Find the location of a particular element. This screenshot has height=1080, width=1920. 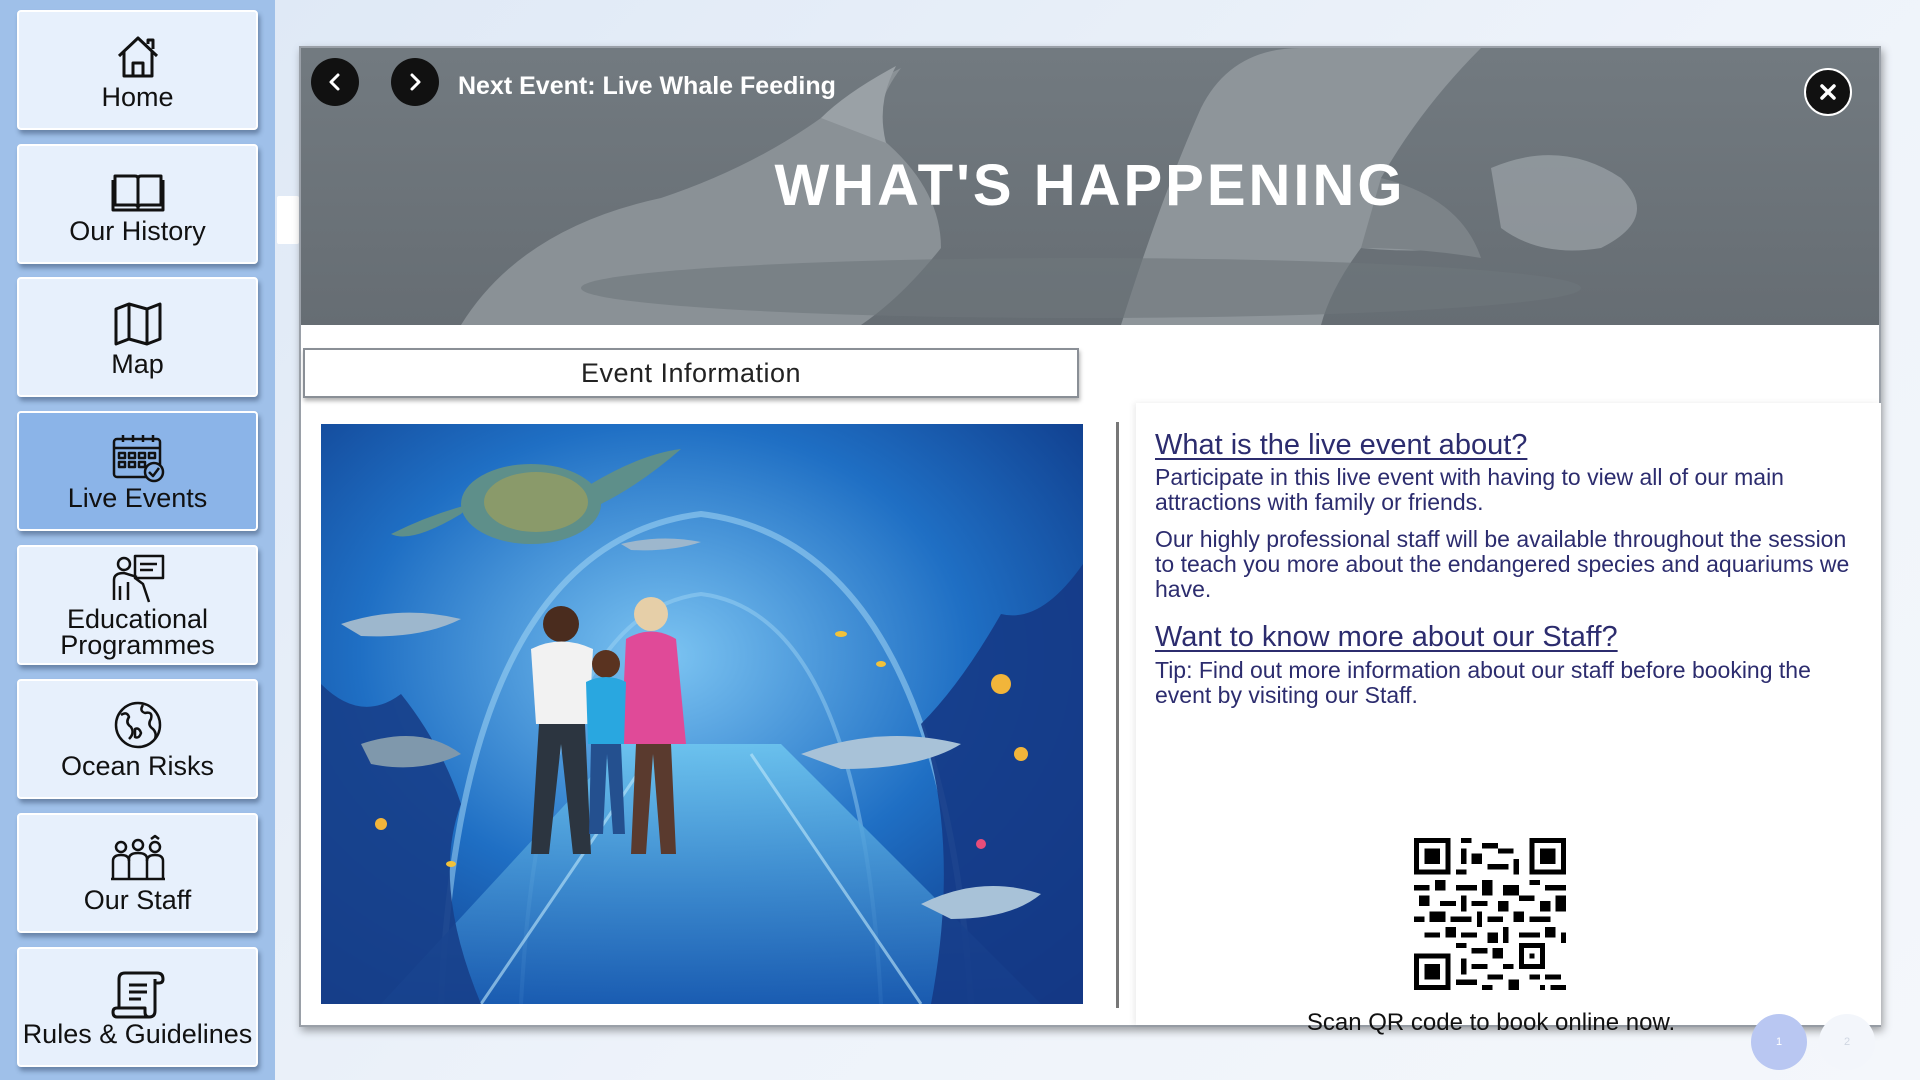

sidebar-item-our-history: Our History is located at coordinates (137, 204).